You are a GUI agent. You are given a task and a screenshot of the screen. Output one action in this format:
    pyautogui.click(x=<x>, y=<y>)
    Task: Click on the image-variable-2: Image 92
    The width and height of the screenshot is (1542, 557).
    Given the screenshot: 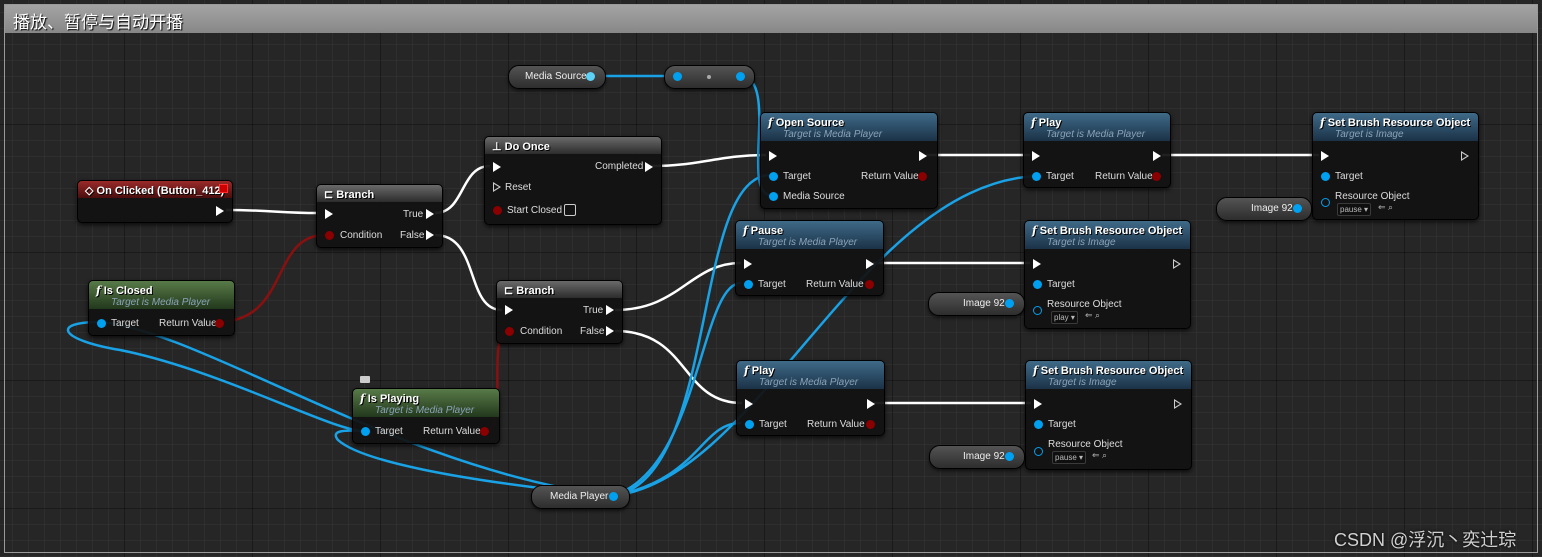 What is the action you would take?
    pyautogui.click(x=976, y=304)
    